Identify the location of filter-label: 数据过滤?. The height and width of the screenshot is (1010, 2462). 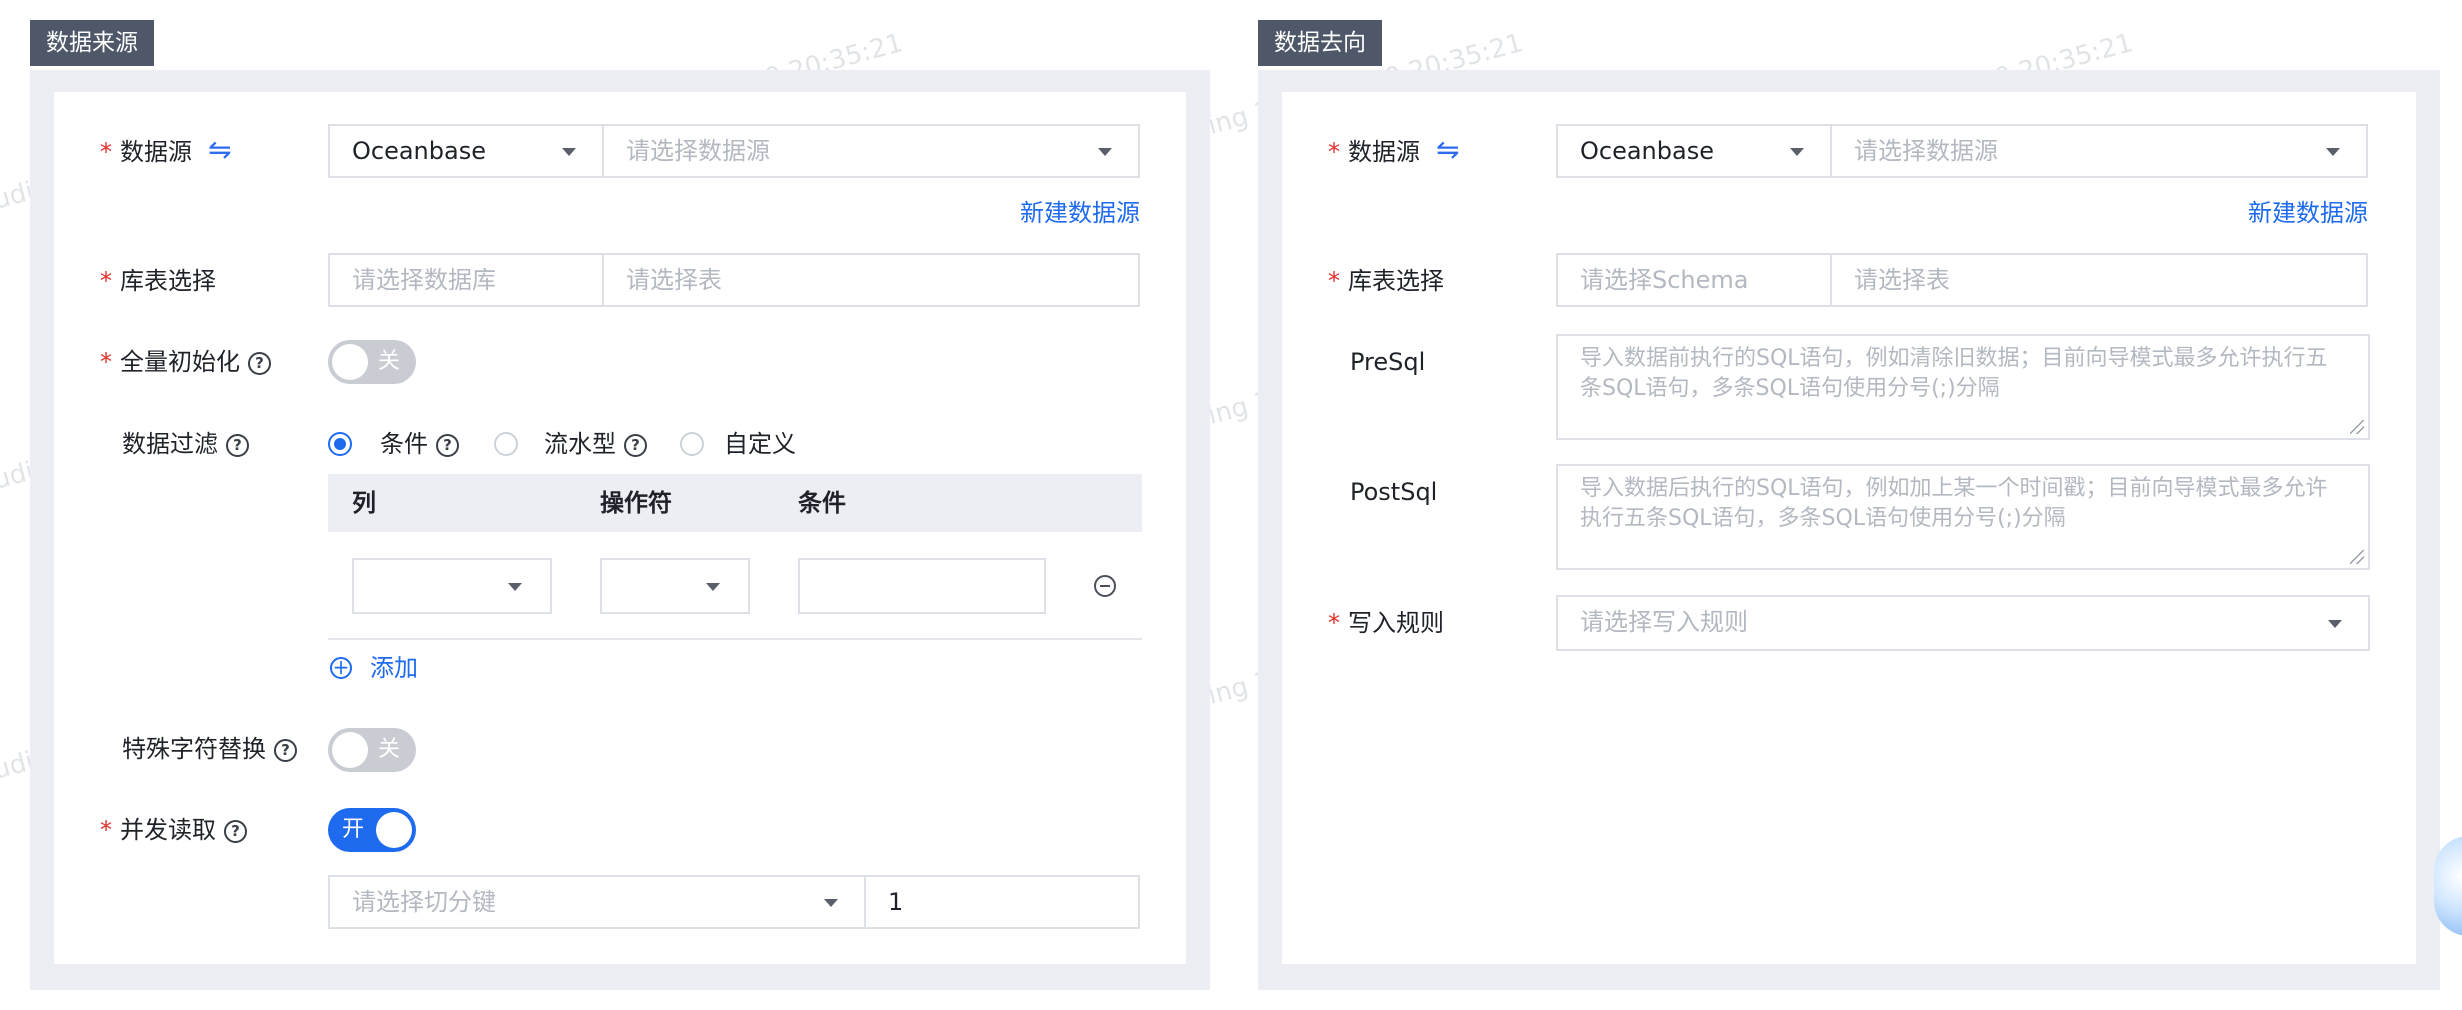
(185, 444).